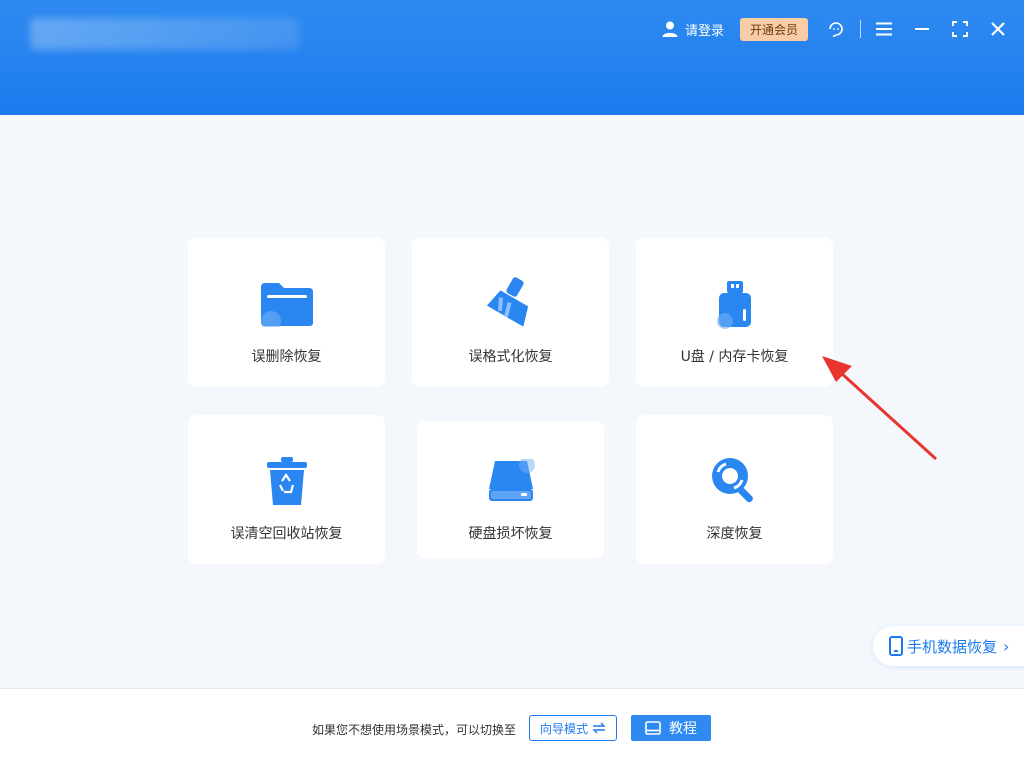  I want to click on card-deep-recovery: 深度恢复, so click(734, 489).